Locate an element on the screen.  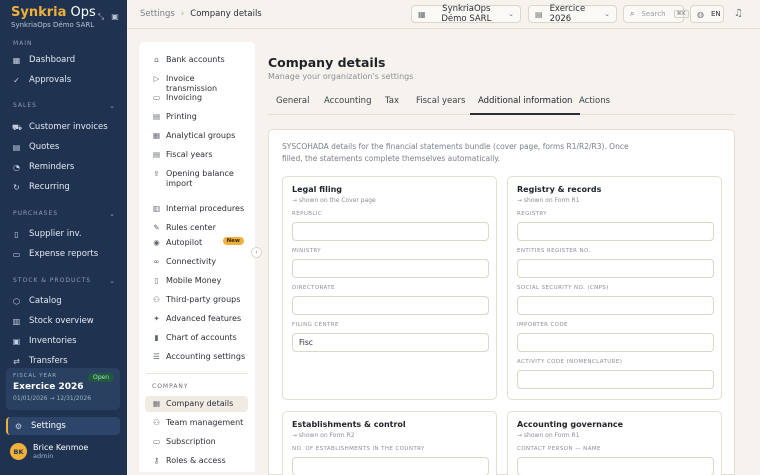
nav-customer-invoices: ⛟ Customer invoices is located at coordinates (63, 127).